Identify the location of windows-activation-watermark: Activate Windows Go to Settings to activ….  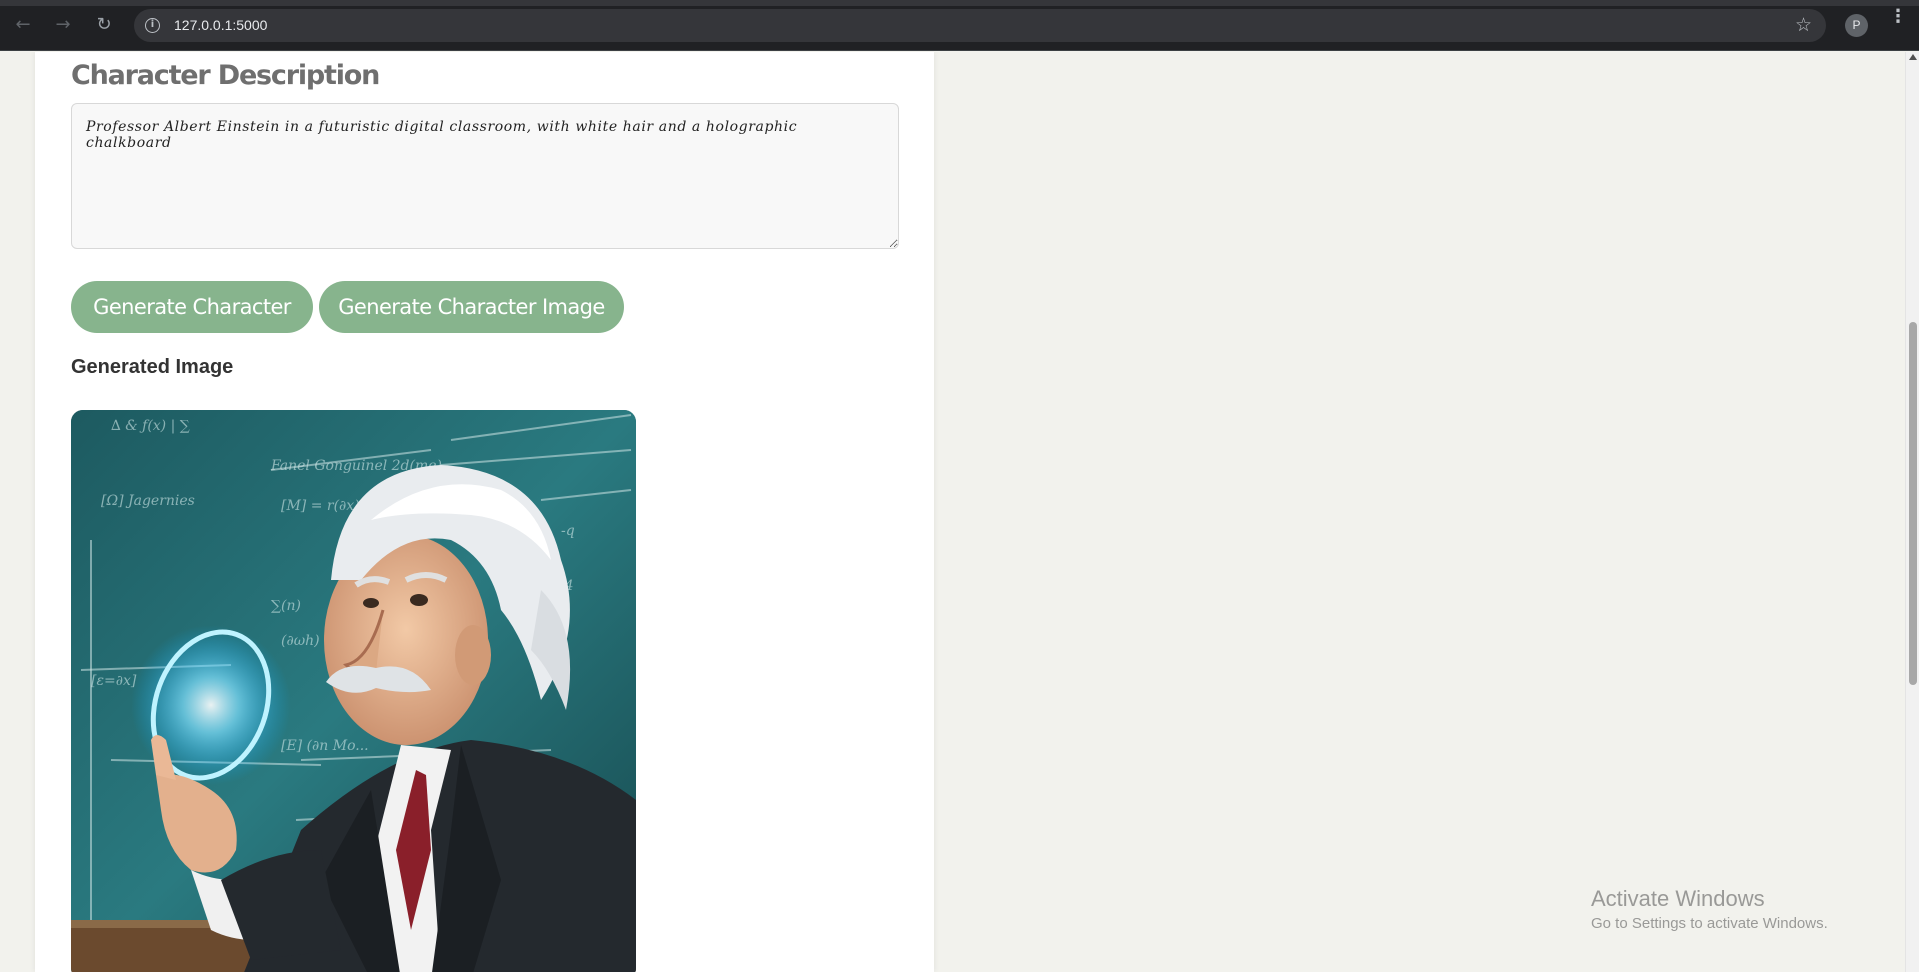
(1709, 910).